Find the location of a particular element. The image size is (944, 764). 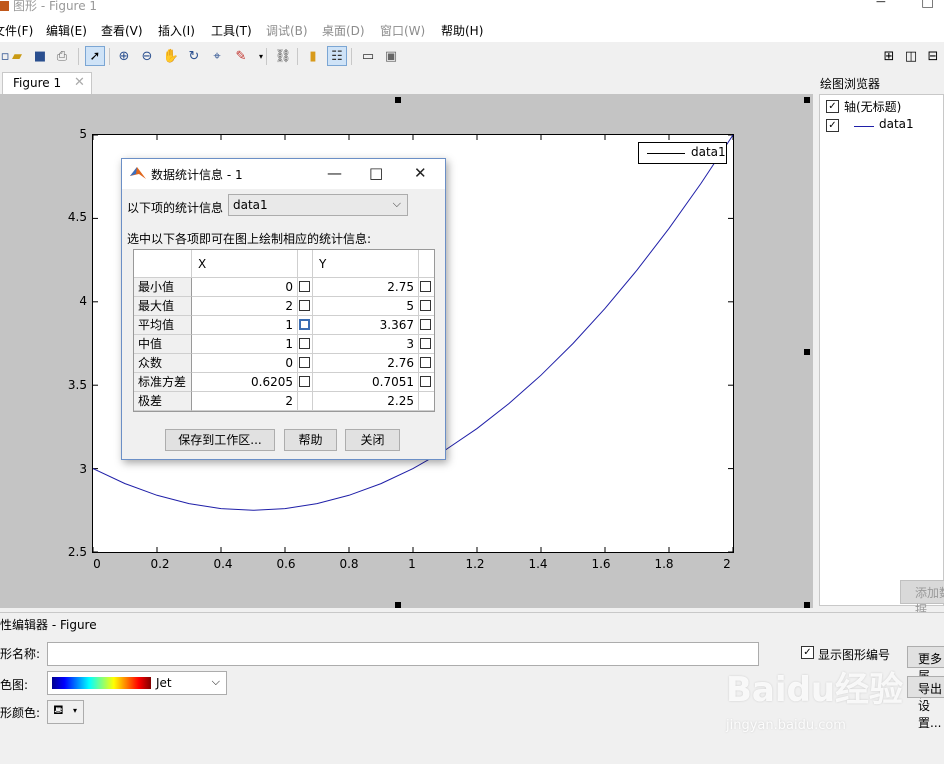

hide-plot-tools-icon: ▭ is located at coordinates (368, 56).